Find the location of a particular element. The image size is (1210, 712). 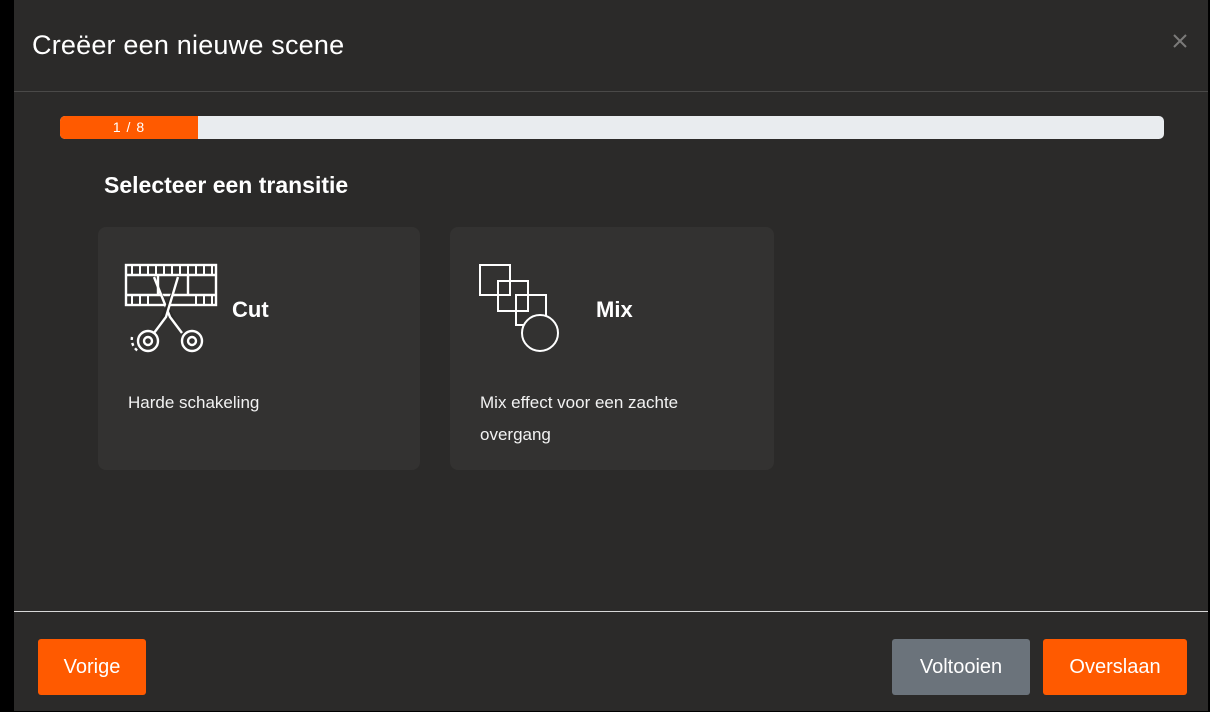

option-card-mix: Mix Mix effect voor een zachte overgang is located at coordinates (612, 348).